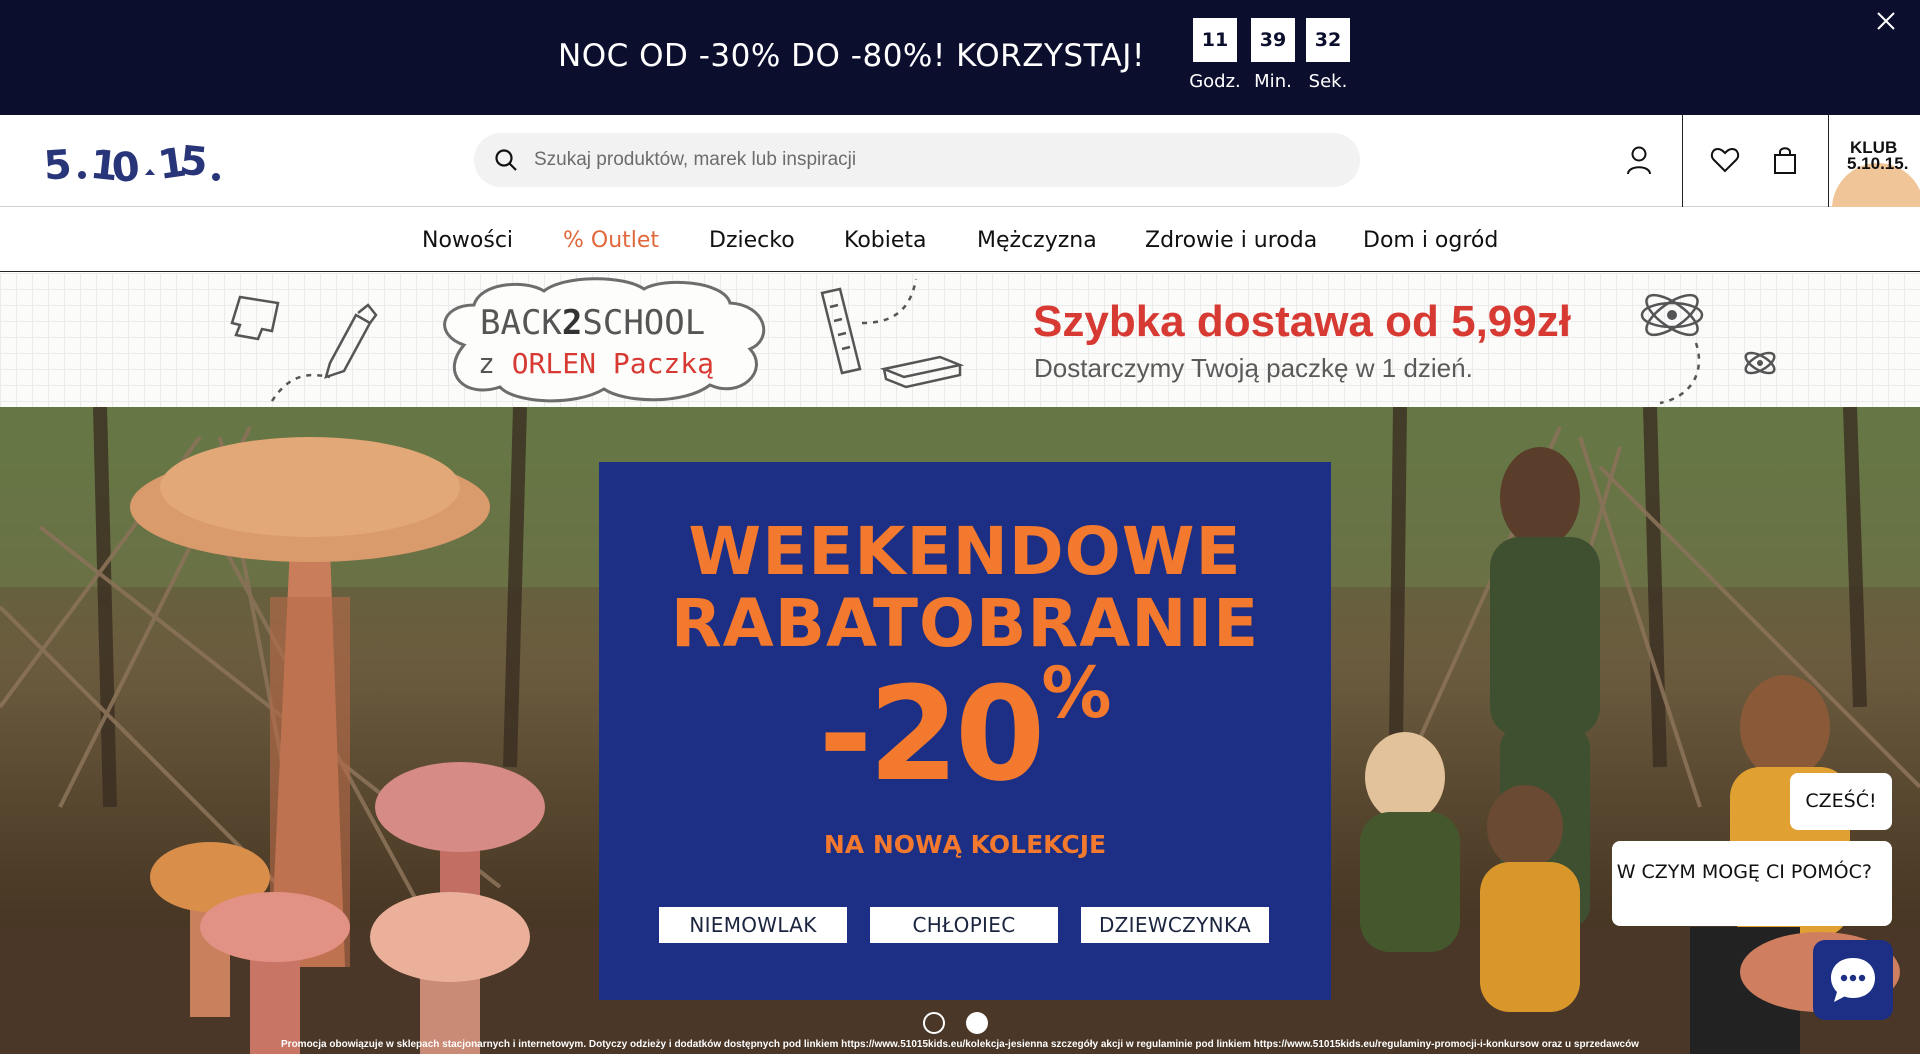 This screenshot has width=1920, height=1054. Describe the element at coordinates (521, 323) in the screenshot. I see `back2school-back: BACK` at that location.